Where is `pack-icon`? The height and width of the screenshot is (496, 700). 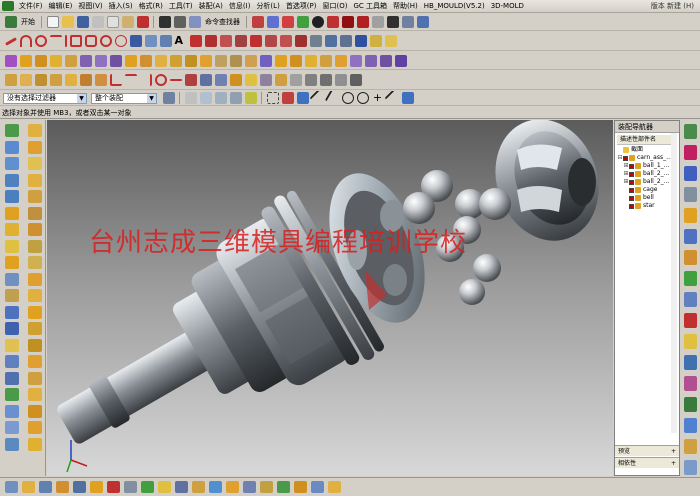 pack-icon is located at coordinates (12, 345).